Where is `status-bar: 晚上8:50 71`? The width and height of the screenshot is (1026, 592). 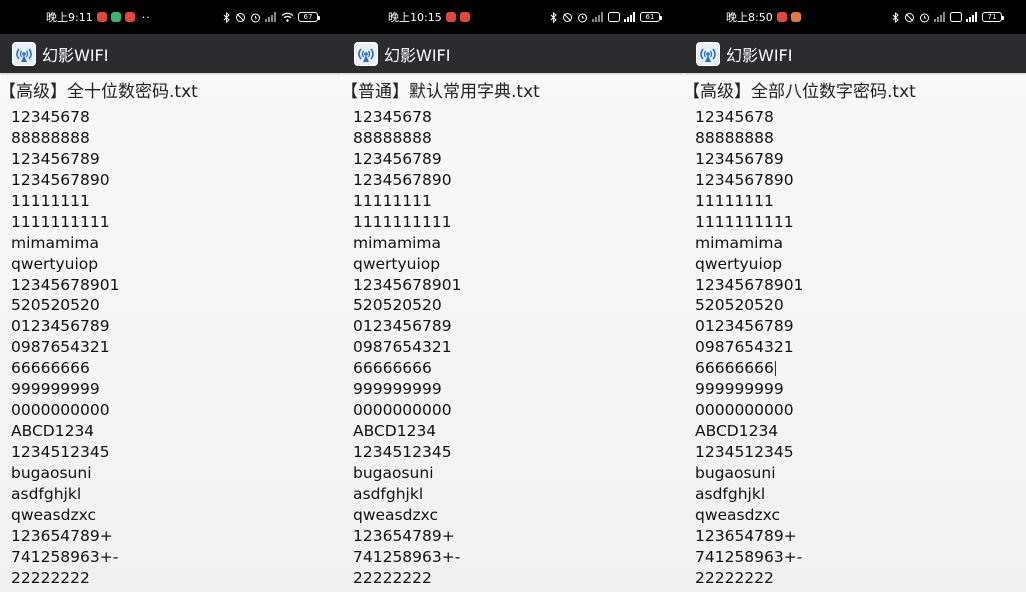
status-bar: 晚上8:50 71 is located at coordinates (855, 17).